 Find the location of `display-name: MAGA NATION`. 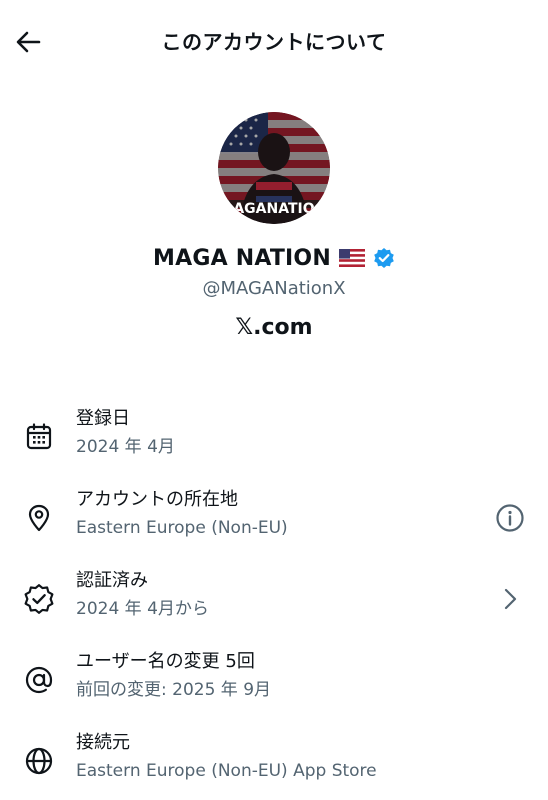

display-name: MAGA NATION is located at coordinates (242, 258).